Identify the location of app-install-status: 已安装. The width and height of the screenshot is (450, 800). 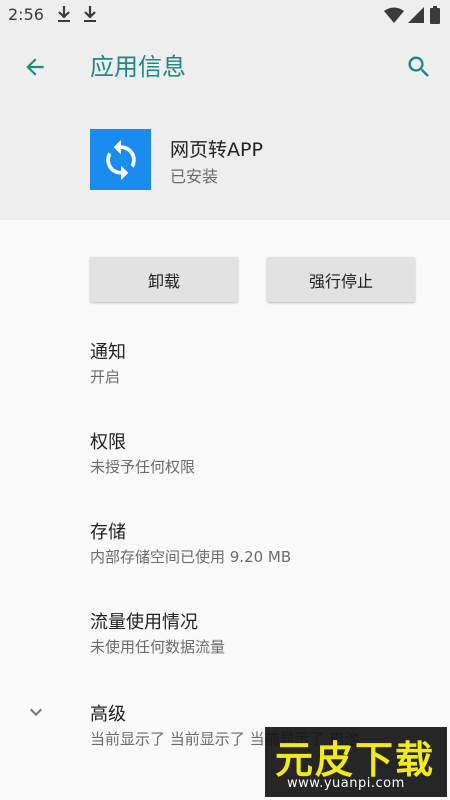
(194, 176).